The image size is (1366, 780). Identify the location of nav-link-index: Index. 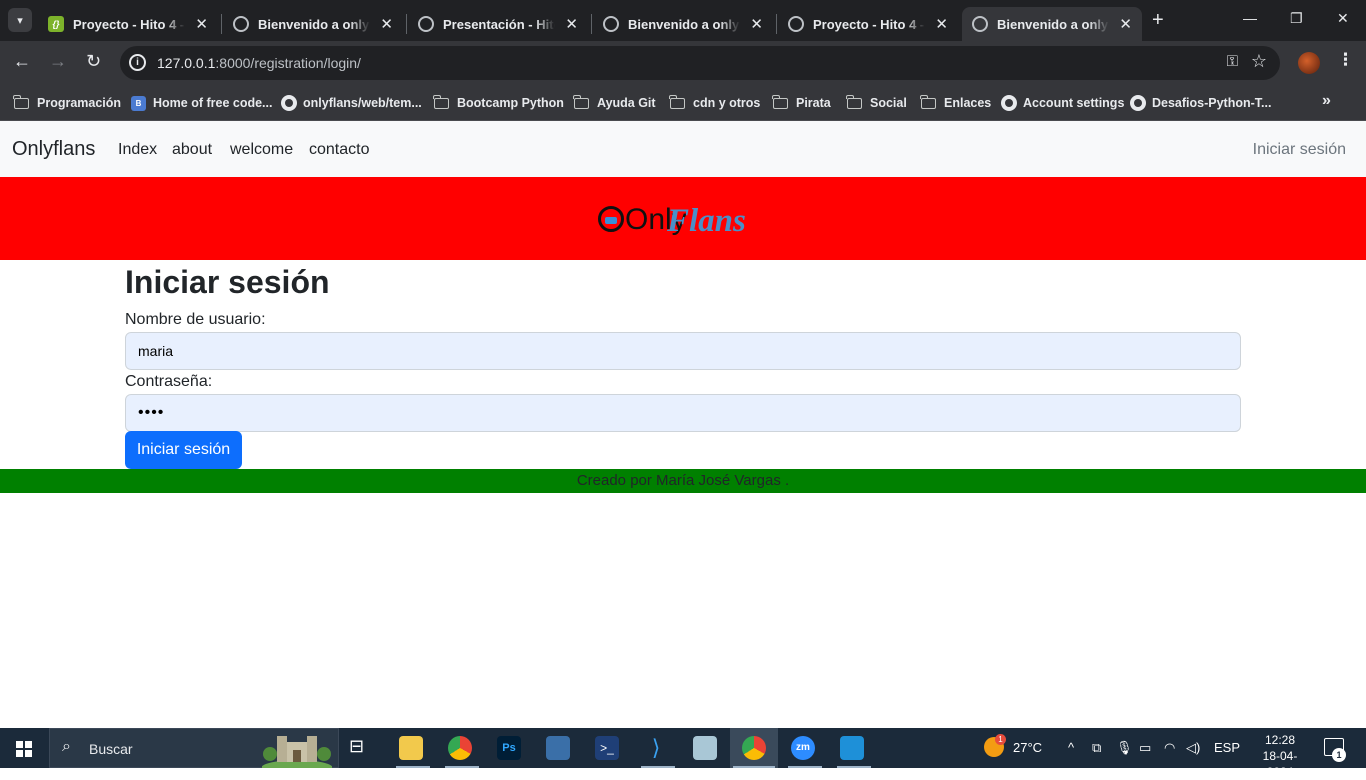
(137, 150).